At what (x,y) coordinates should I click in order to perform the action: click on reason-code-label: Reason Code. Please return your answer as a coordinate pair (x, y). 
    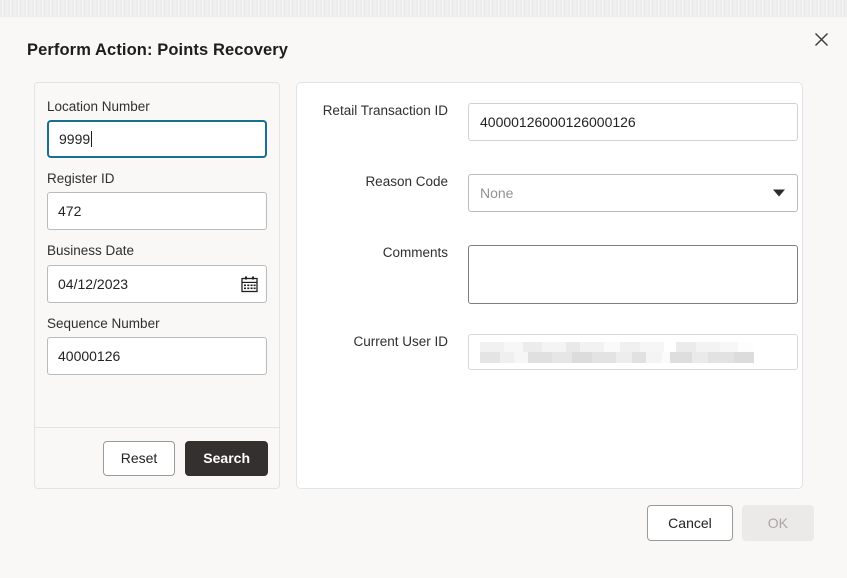
    Looking at the image, I should click on (406, 181).